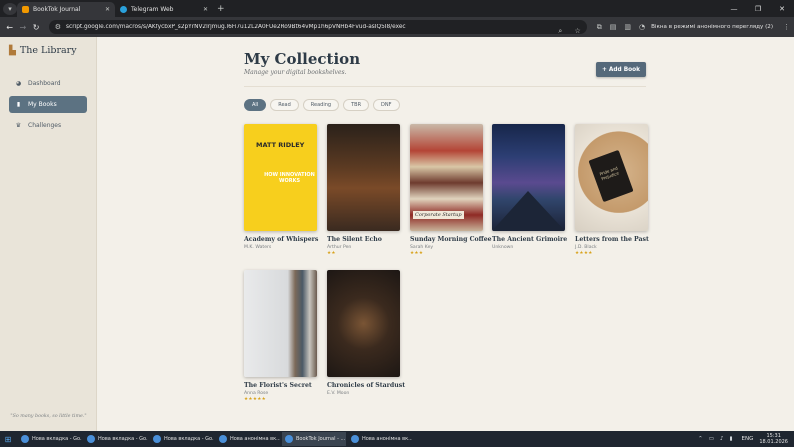 Image resolution: width=794 pixels, height=447 pixels. I want to click on book-card: The Silent Echo Arthur Pen ★★, so click(363, 190).